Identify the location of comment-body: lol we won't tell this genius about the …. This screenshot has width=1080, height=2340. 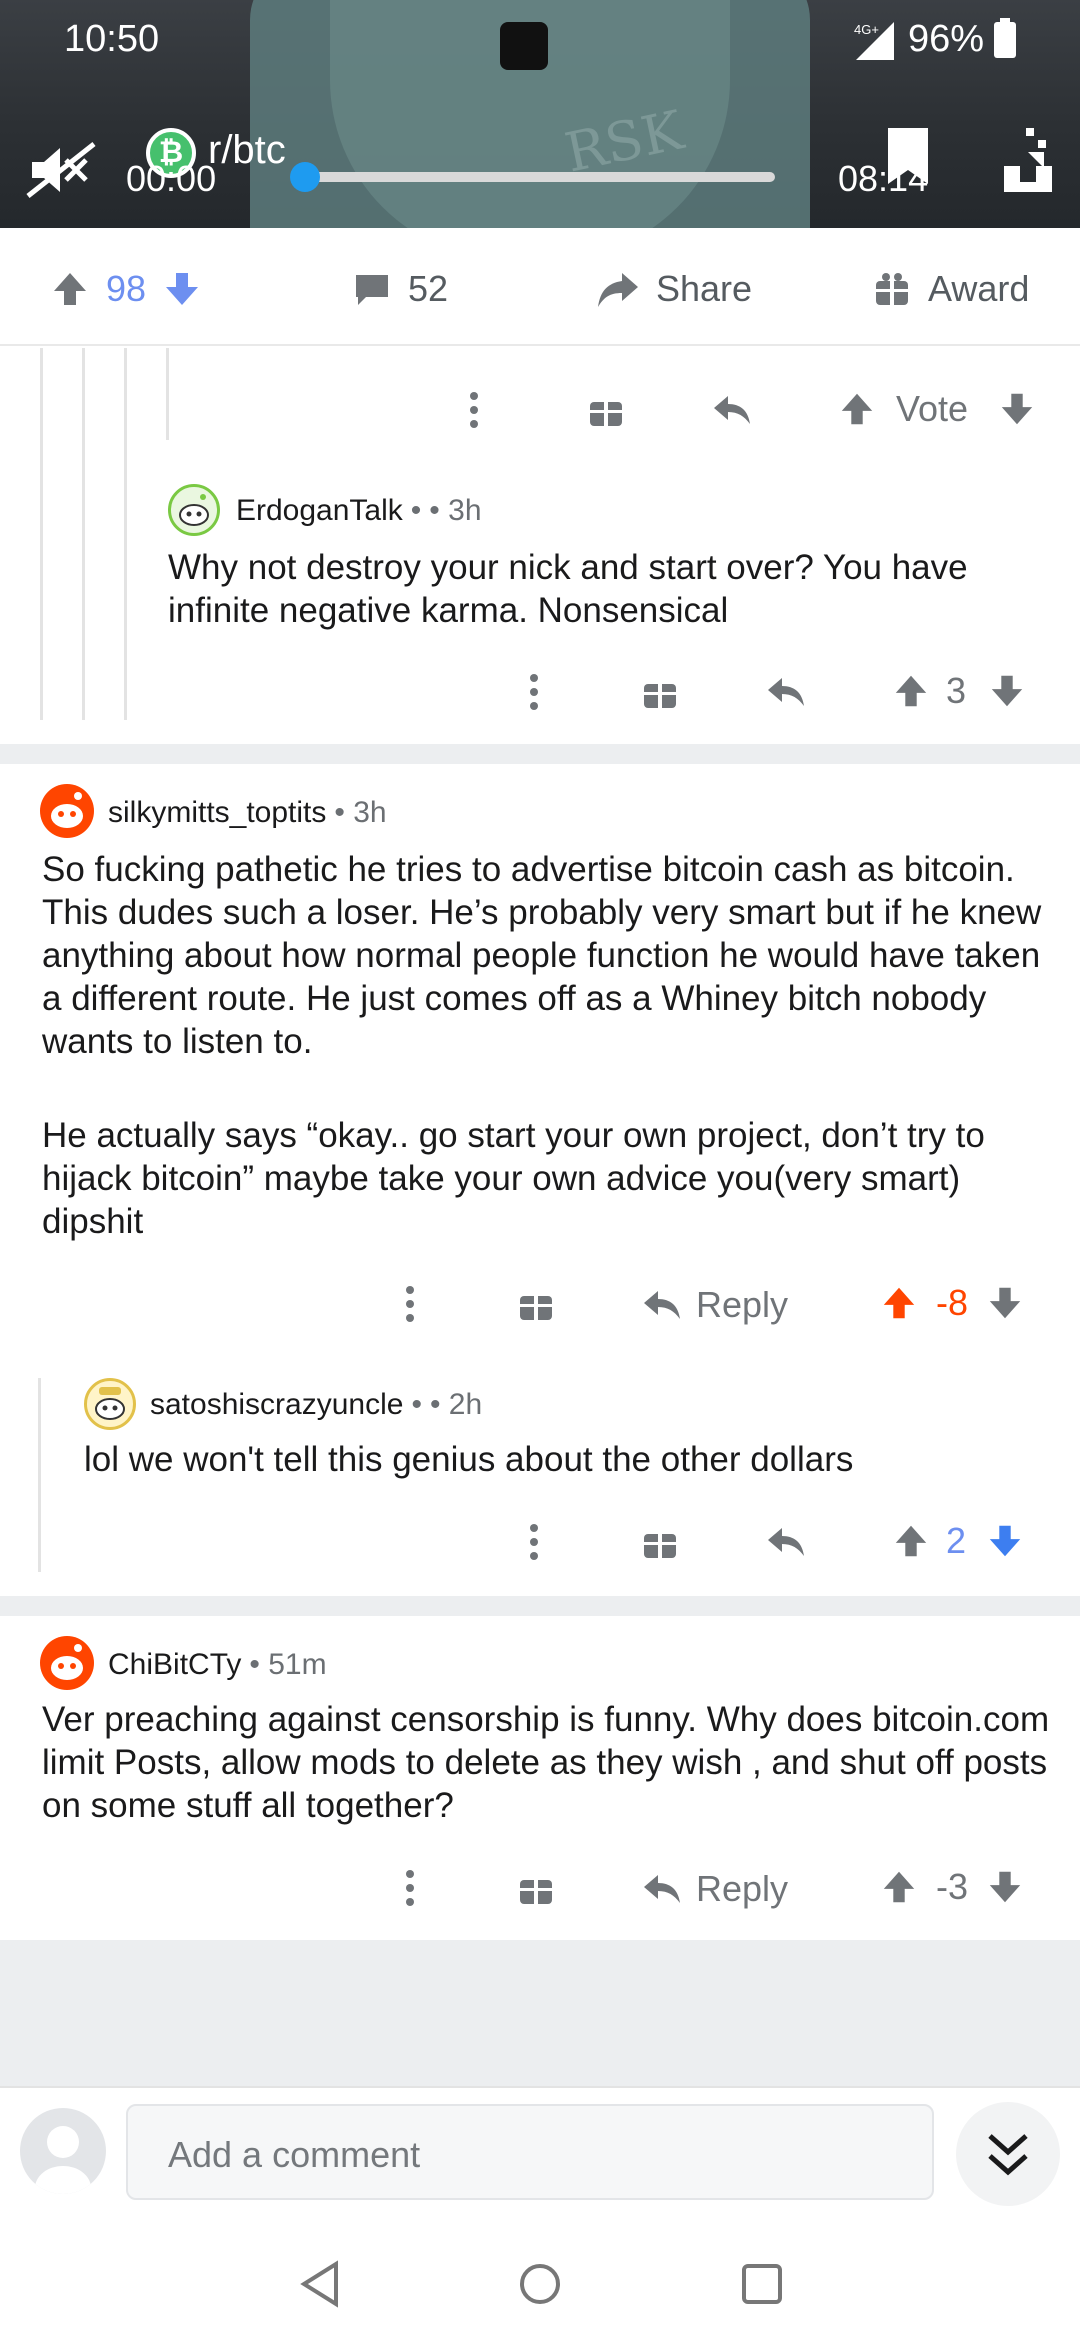
(469, 1459).